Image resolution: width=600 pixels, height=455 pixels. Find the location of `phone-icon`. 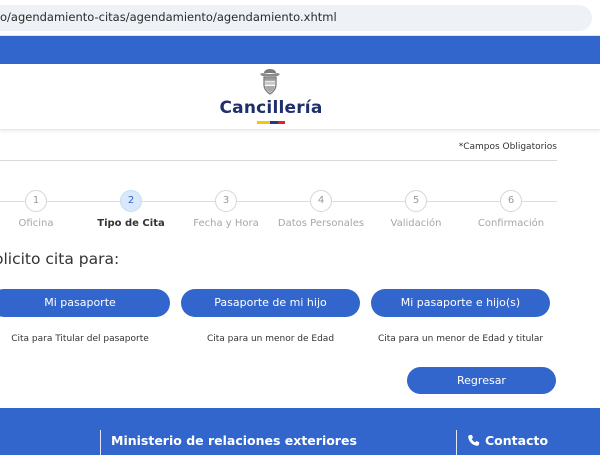

phone-icon is located at coordinates (474, 440).